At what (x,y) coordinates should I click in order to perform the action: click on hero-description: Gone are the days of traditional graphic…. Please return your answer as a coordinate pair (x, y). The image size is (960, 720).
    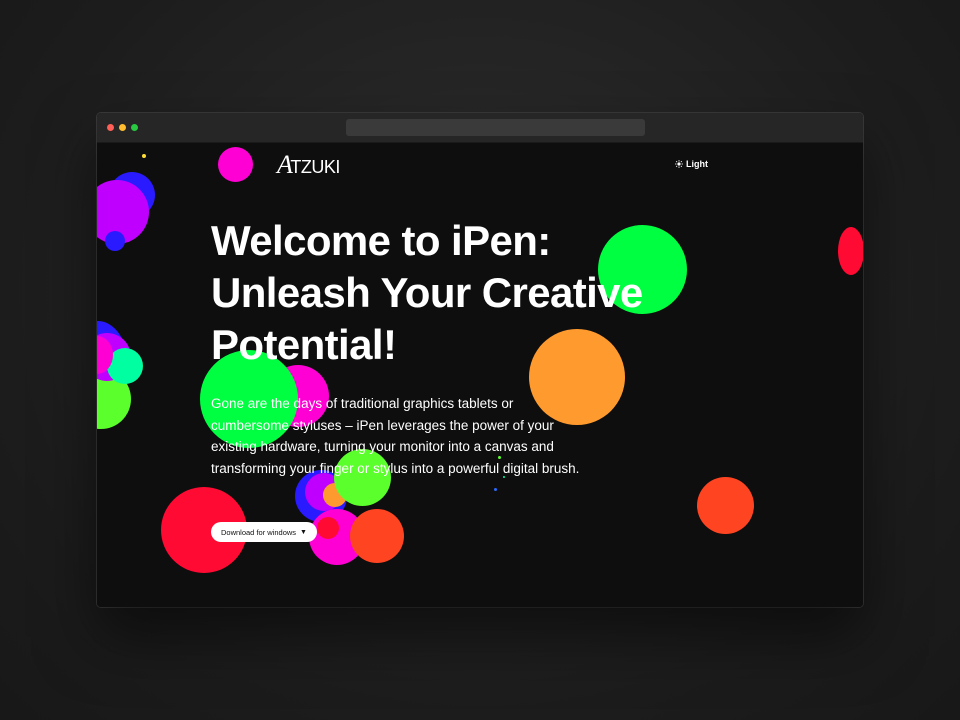
    Looking at the image, I should click on (395, 436).